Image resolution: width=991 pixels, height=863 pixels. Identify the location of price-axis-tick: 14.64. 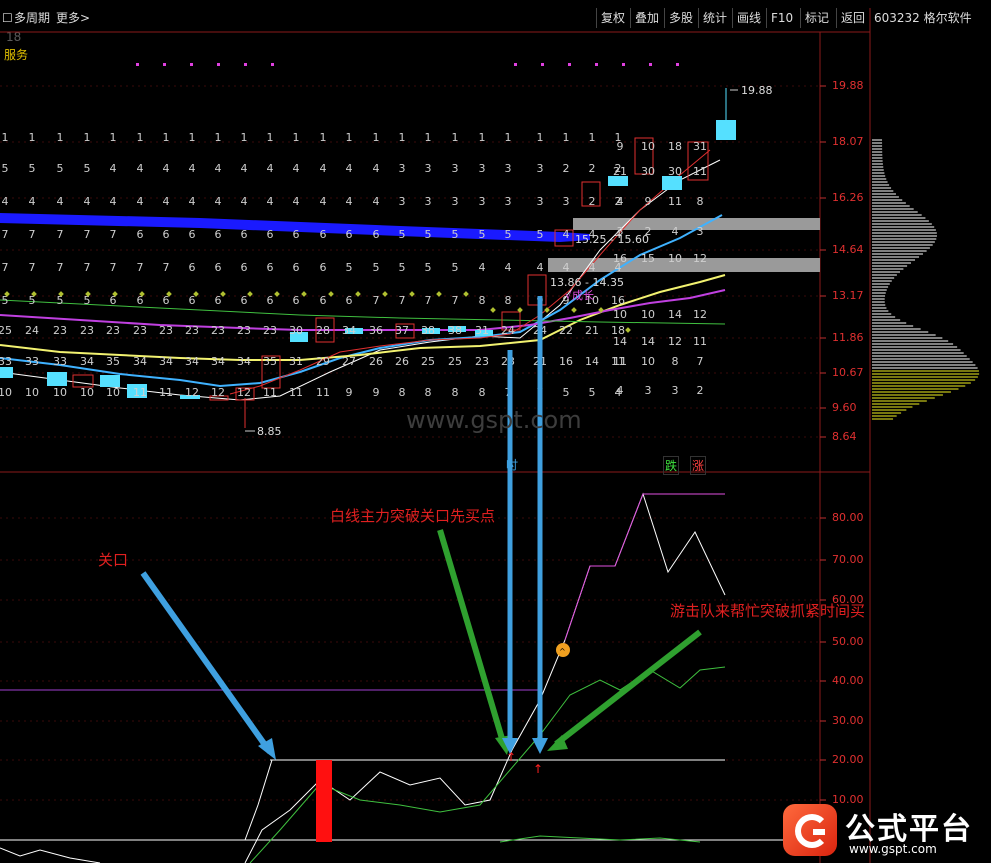
(848, 249).